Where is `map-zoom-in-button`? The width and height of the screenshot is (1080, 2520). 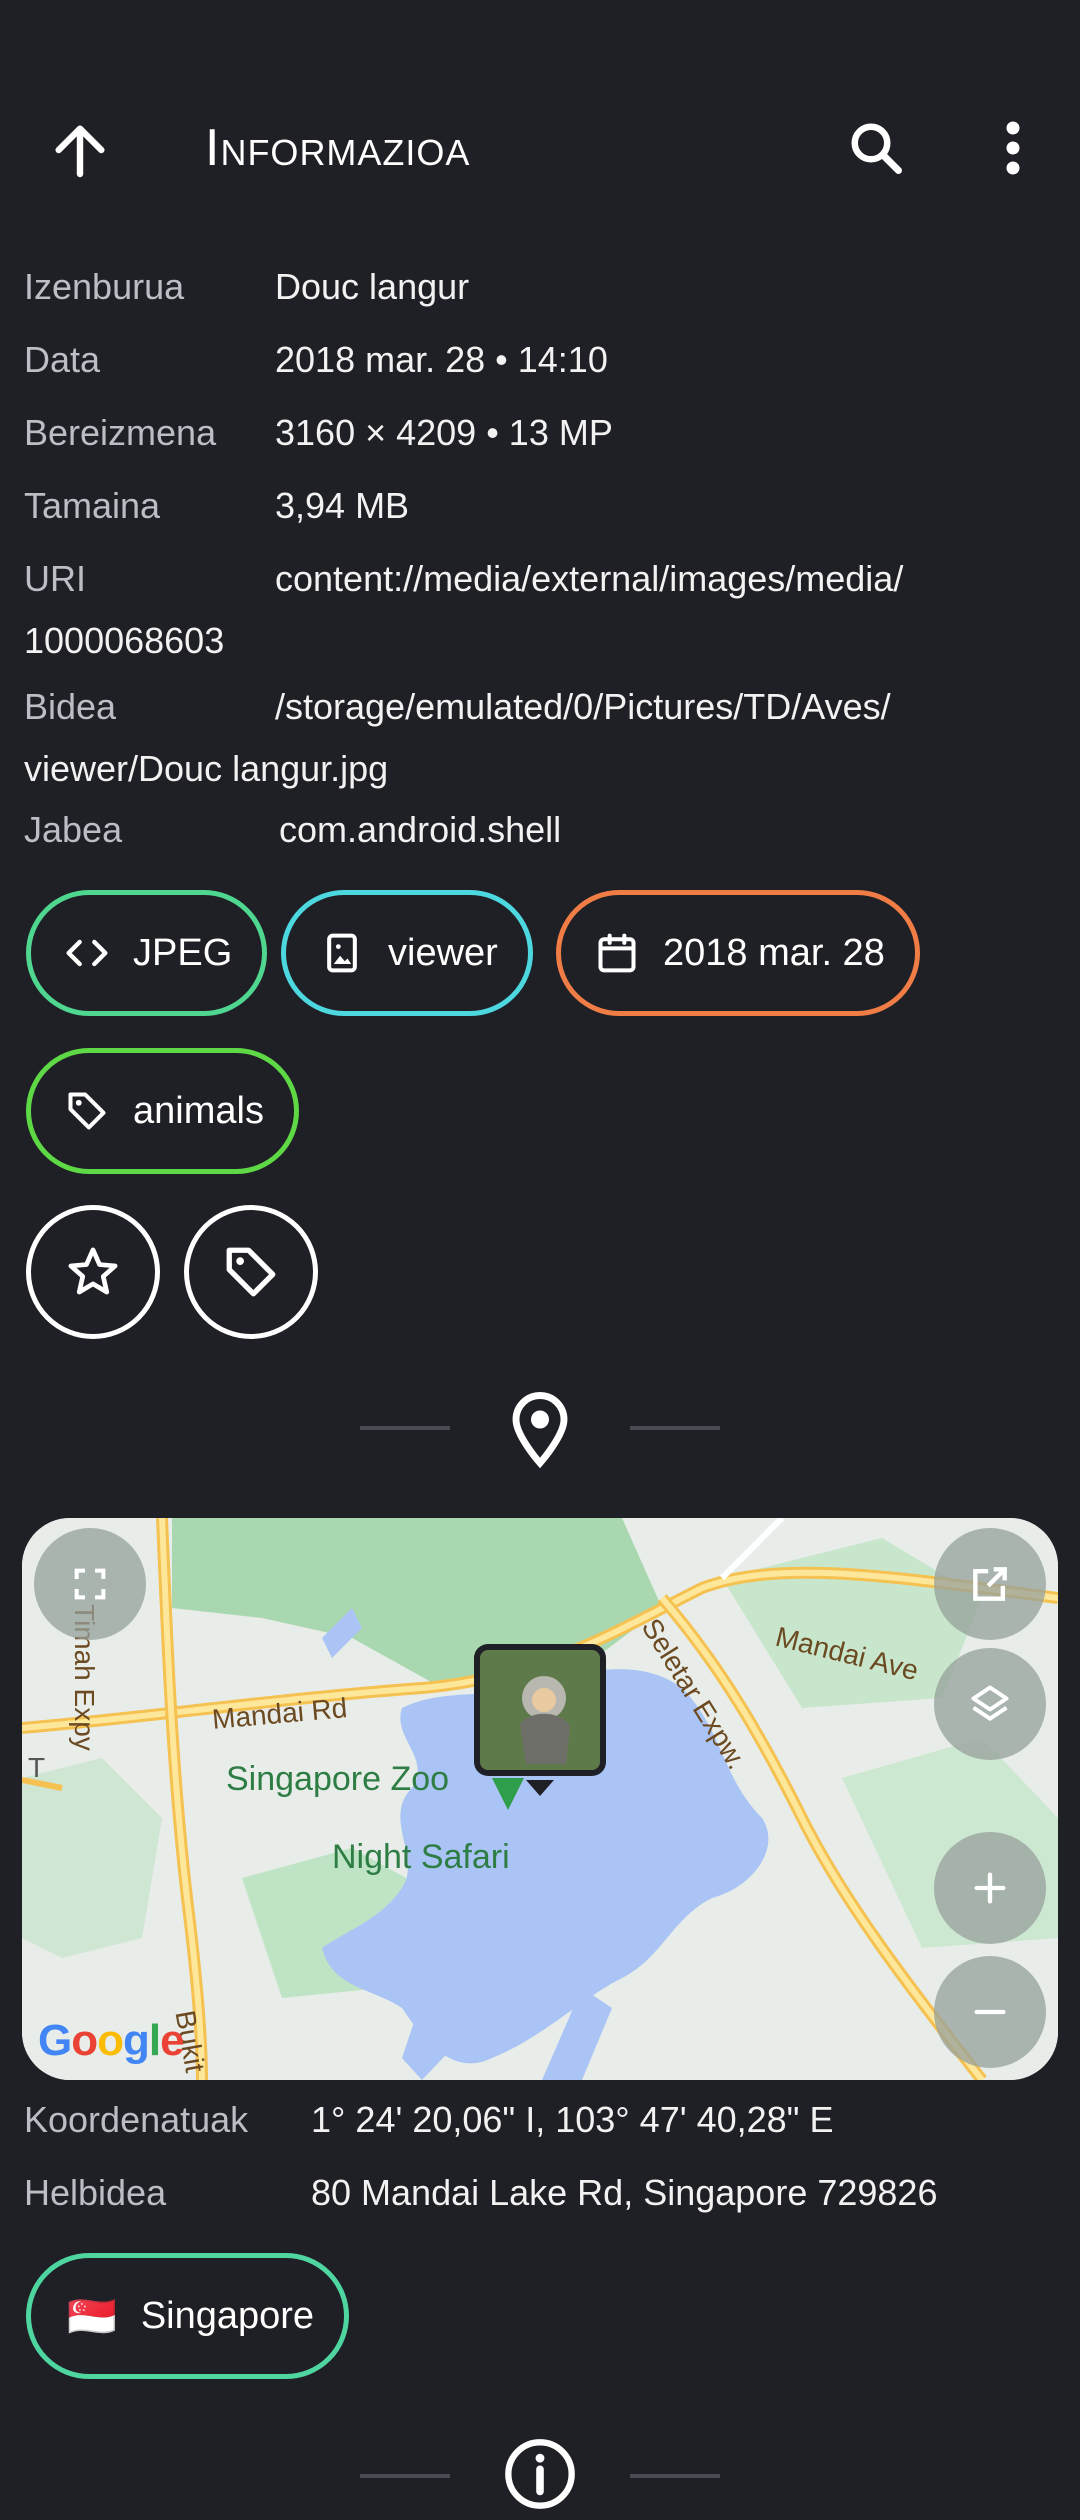 map-zoom-in-button is located at coordinates (990, 1888).